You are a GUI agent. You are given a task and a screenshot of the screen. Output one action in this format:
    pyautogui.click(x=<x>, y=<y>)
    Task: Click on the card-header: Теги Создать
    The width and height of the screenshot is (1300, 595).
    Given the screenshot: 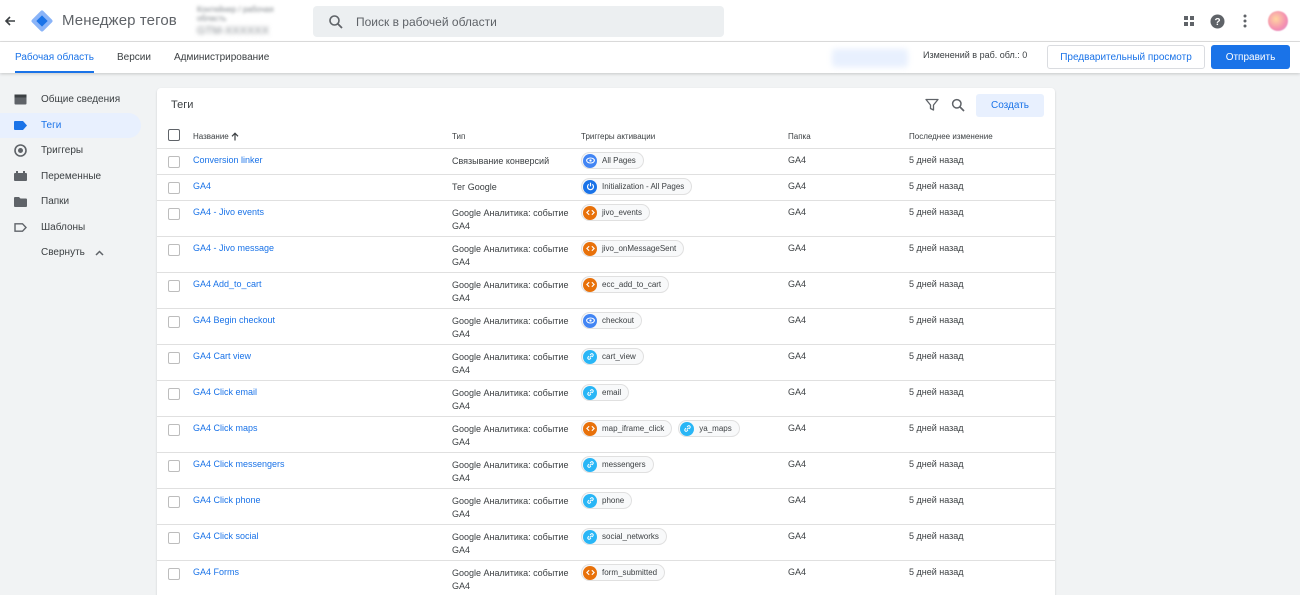 What is the action you would take?
    pyautogui.click(x=606, y=105)
    